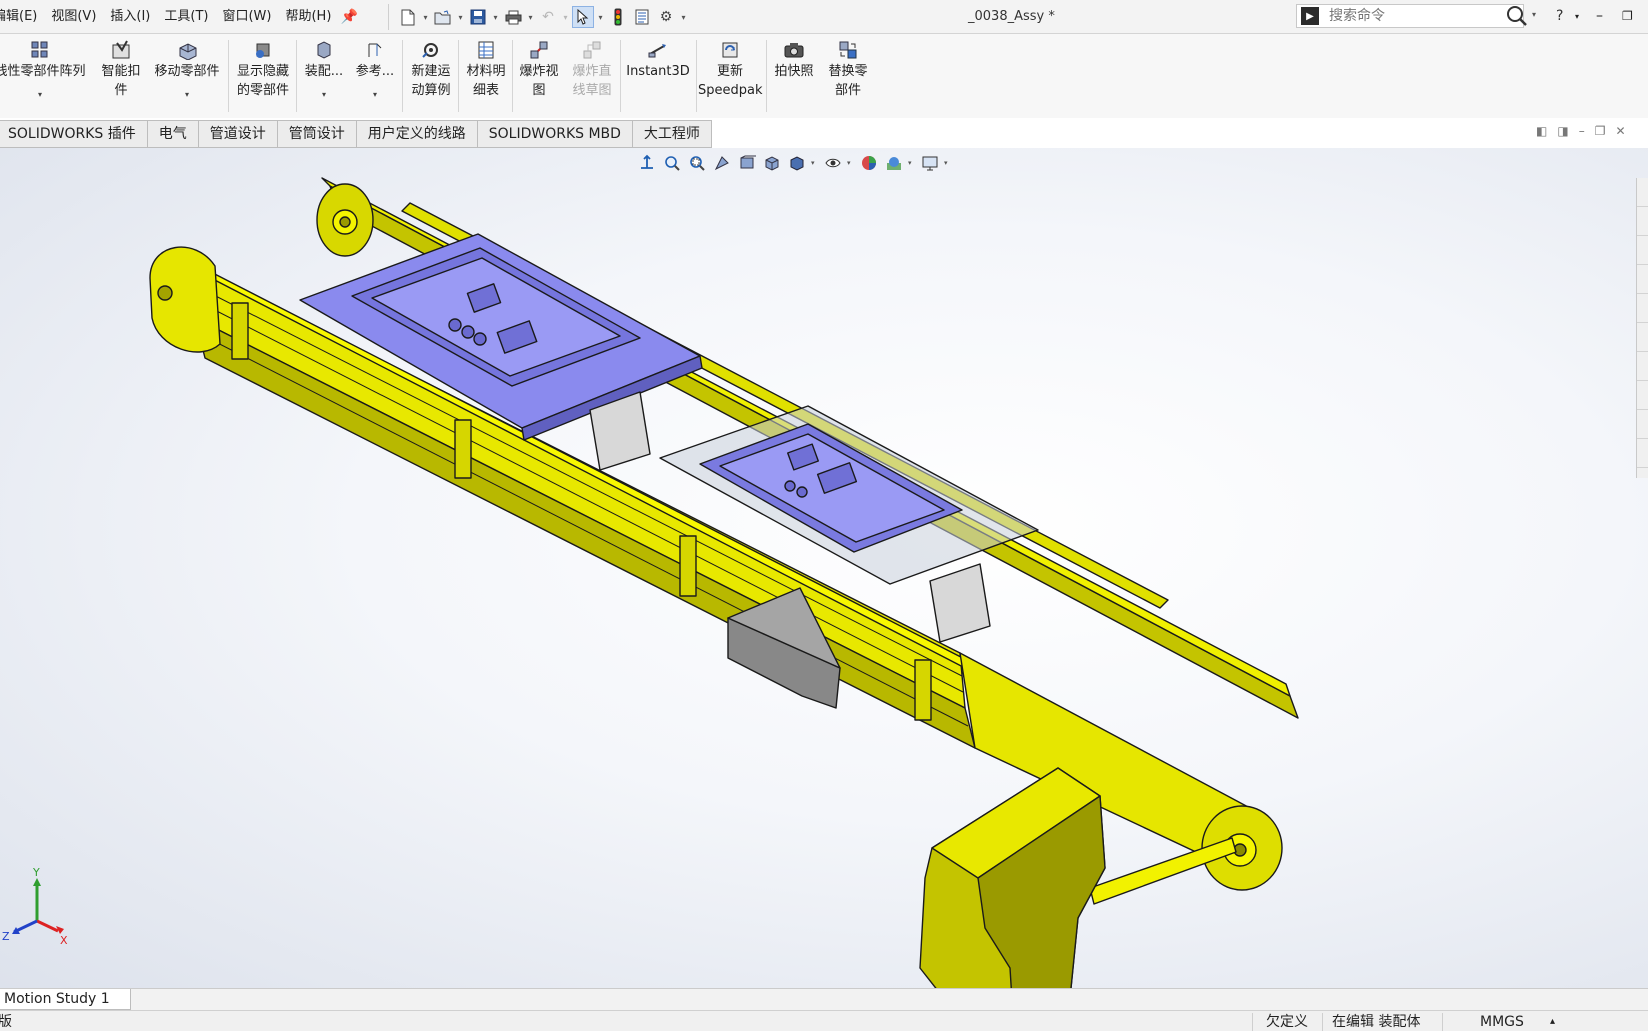 The height and width of the screenshot is (1033, 1648). What do you see at coordinates (530, 17) in the screenshot?
I see `print-dropdown-caret: ▾` at bounding box center [530, 17].